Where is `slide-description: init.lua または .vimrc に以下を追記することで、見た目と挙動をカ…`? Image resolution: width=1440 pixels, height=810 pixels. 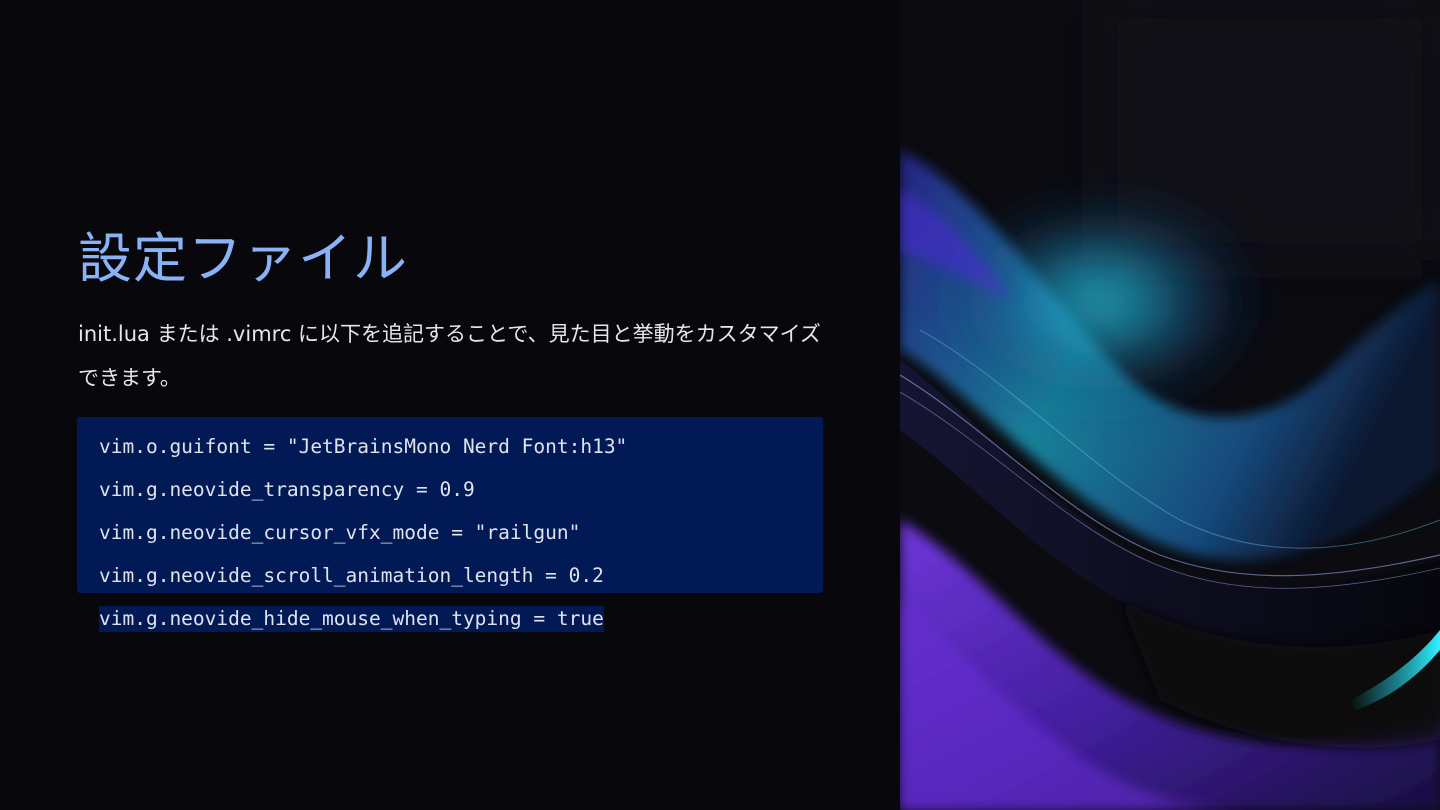
slide-description: init.lua または .vimrc に以下を追記することで、見た目と挙動をカ… is located at coordinates (449, 356).